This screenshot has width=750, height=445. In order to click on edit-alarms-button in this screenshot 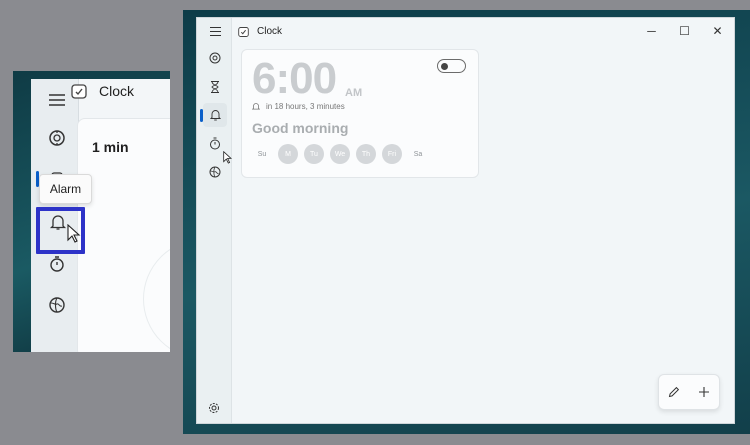, I will do `click(674, 392)`.